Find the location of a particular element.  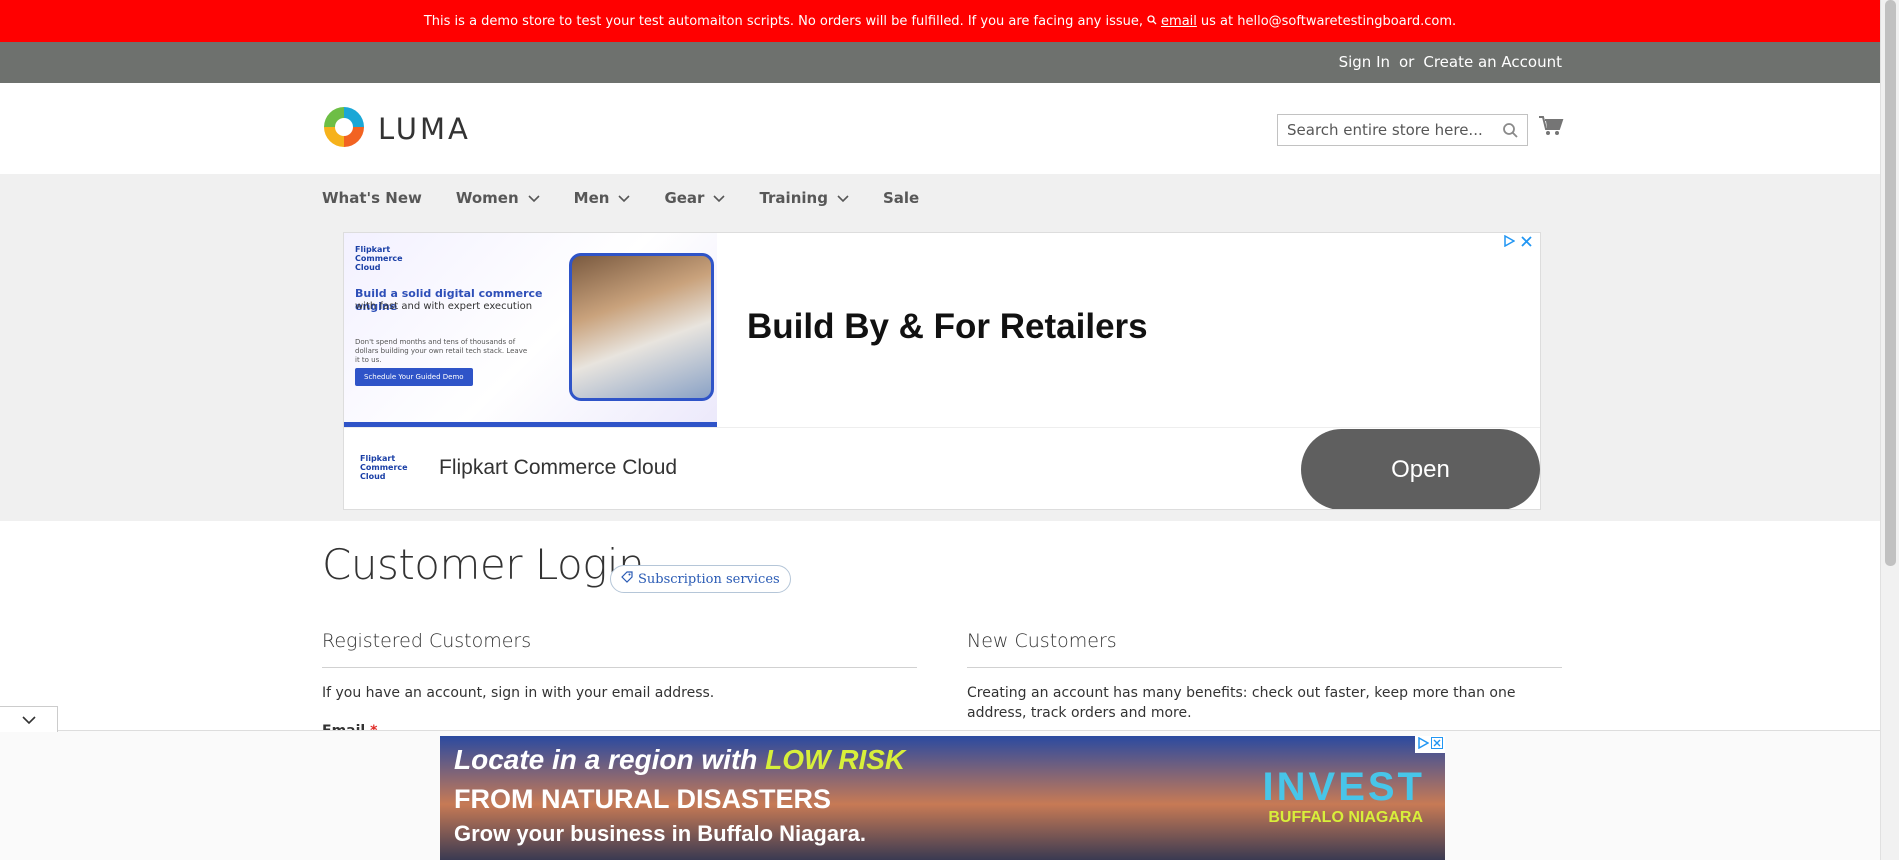

ad-brand-name: Flipkart Commerce Cloud is located at coordinates (558, 468).